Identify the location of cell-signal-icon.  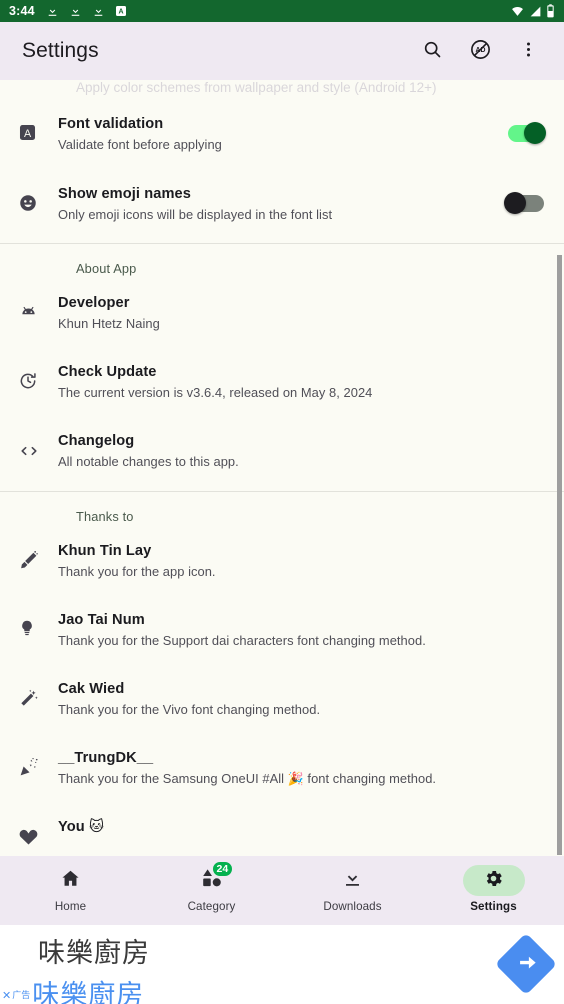
(535, 11).